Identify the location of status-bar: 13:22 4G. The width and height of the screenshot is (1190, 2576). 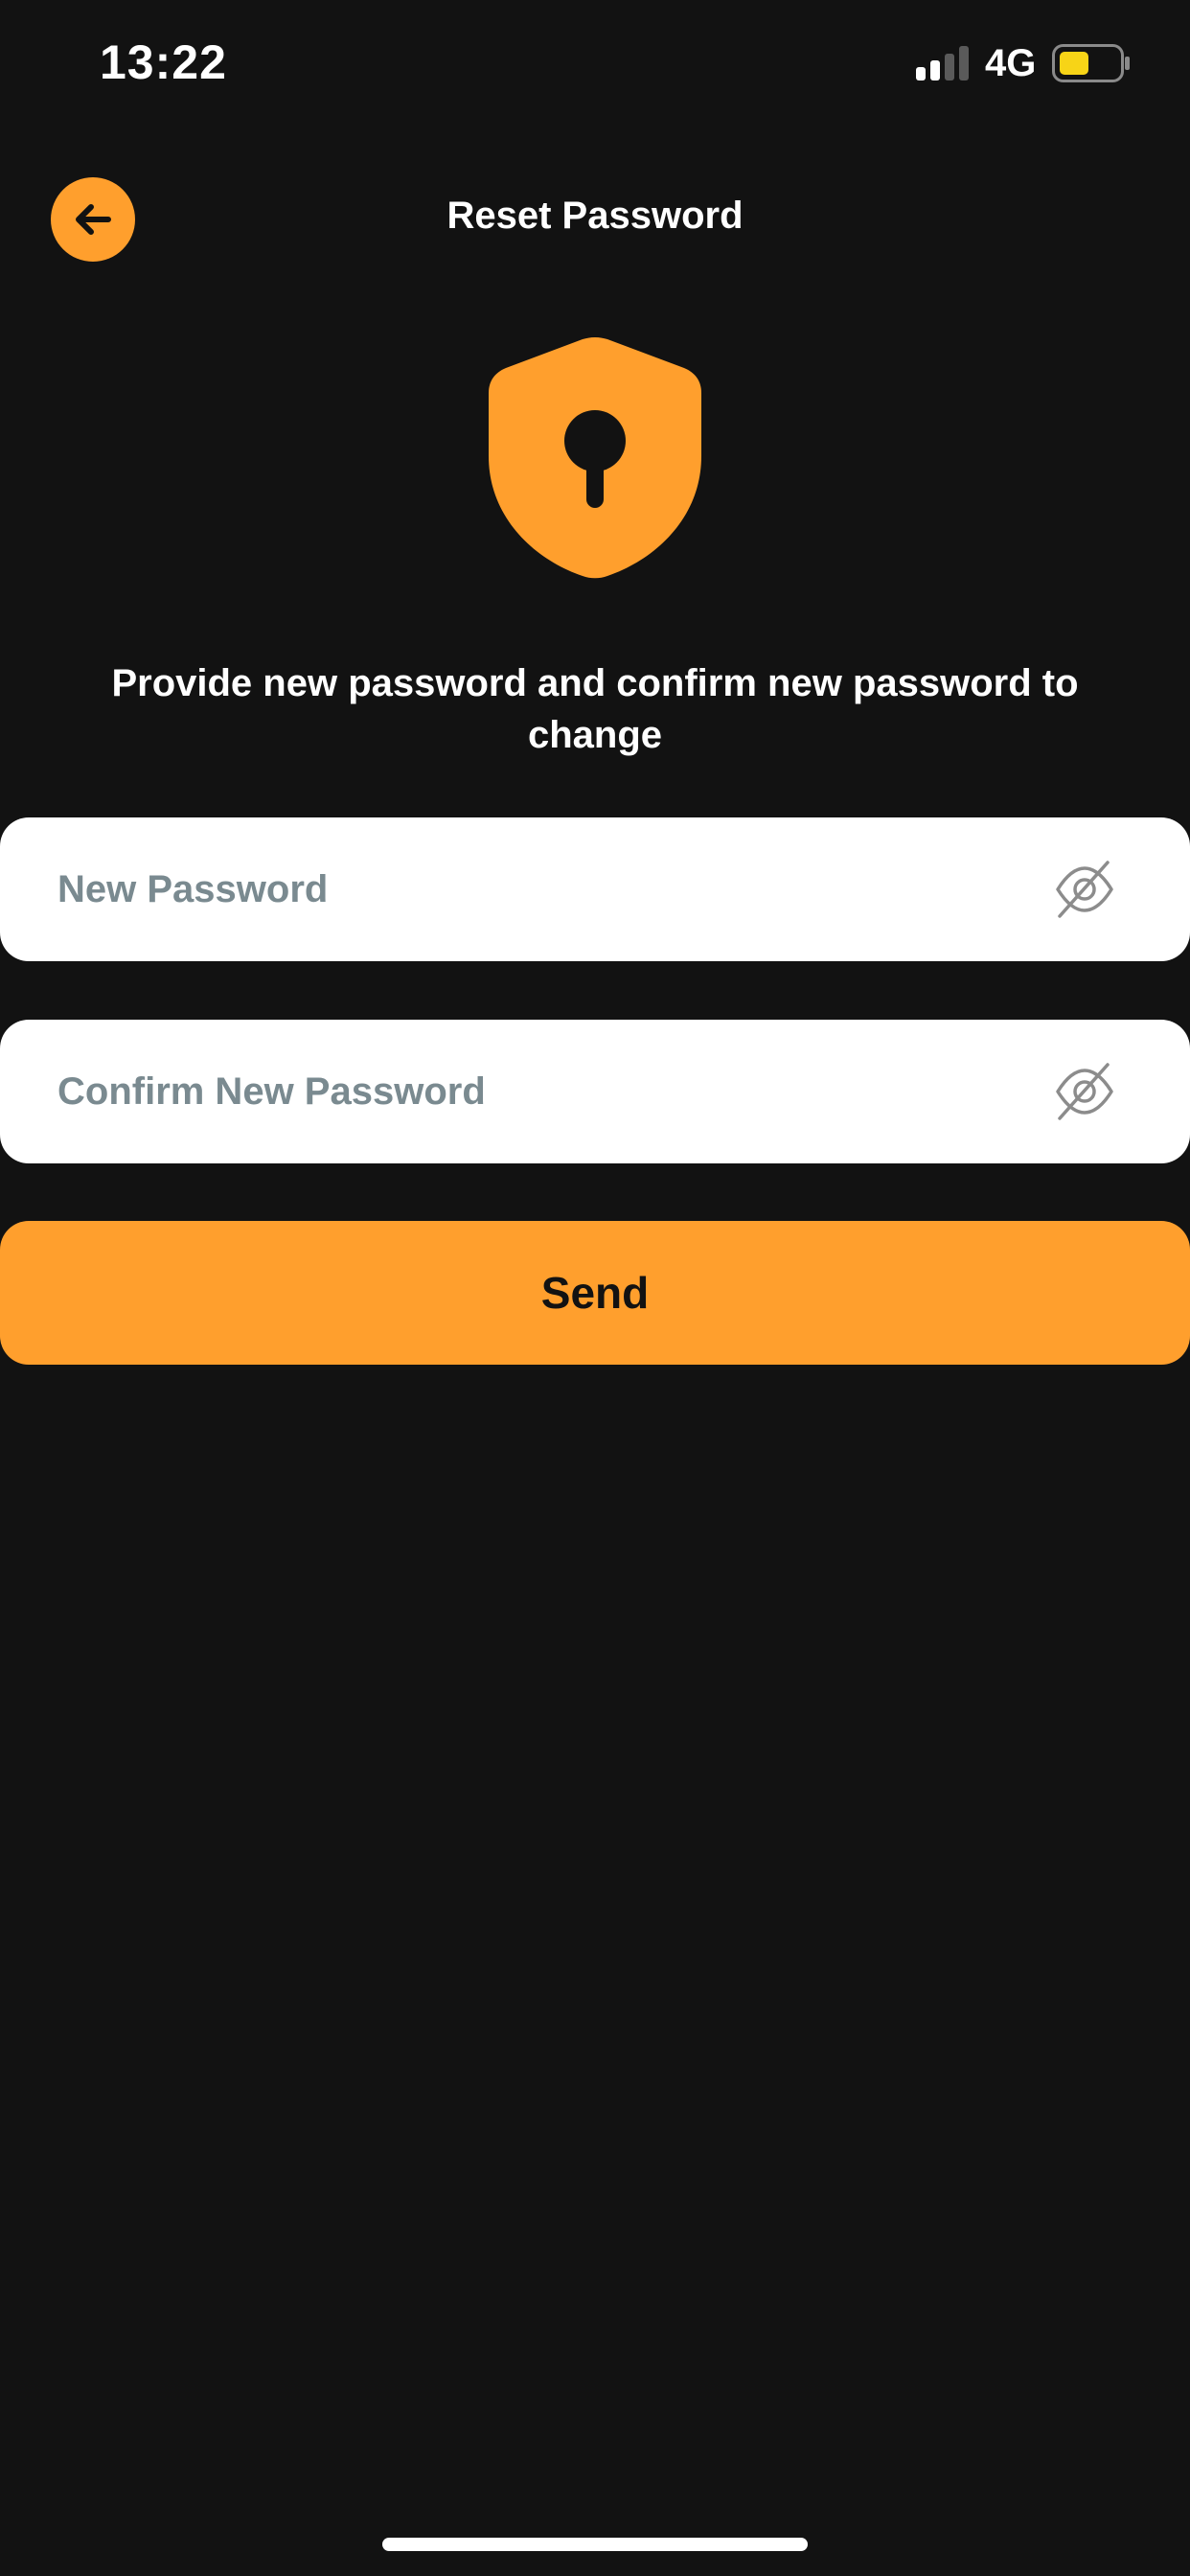
(595, 63).